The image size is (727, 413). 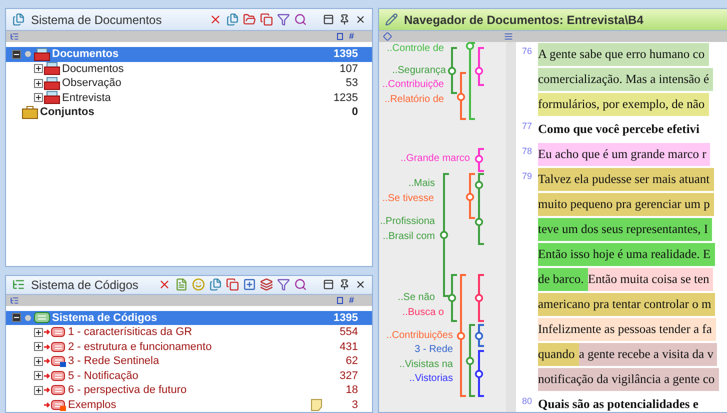 What do you see at coordinates (114, 361) in the screenshot?
I see `tree-label: 3 - Rede Sentinela` at bounding box center [114, 361].